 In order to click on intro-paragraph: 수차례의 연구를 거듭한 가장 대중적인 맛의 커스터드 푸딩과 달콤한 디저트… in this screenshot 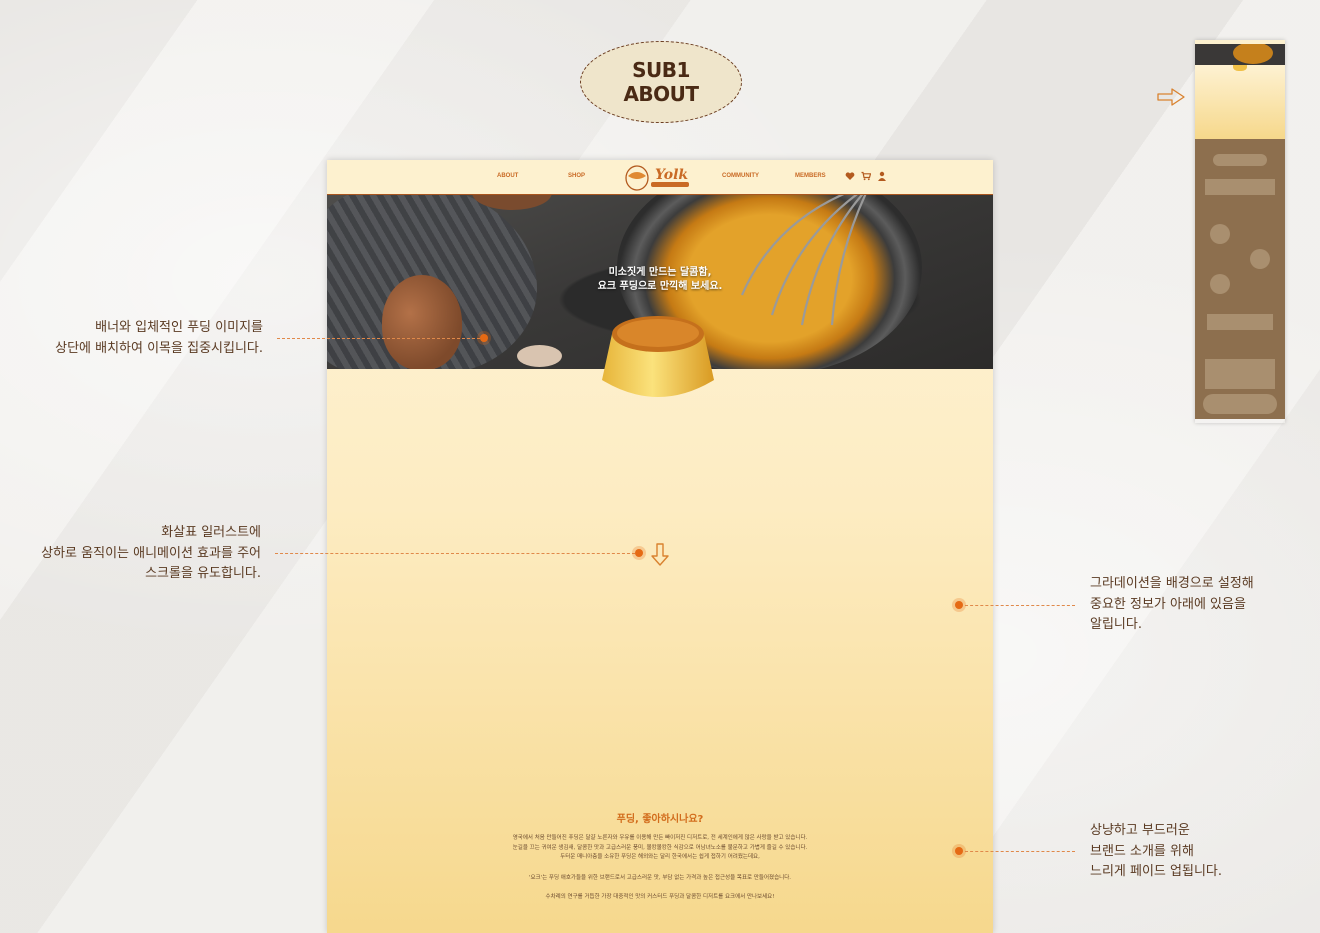, I will do `click(660, 898)`.